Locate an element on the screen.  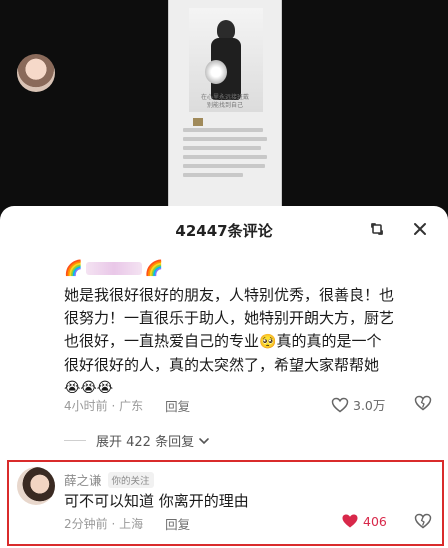
flower-bouquet is located at coordinates (216, 72).